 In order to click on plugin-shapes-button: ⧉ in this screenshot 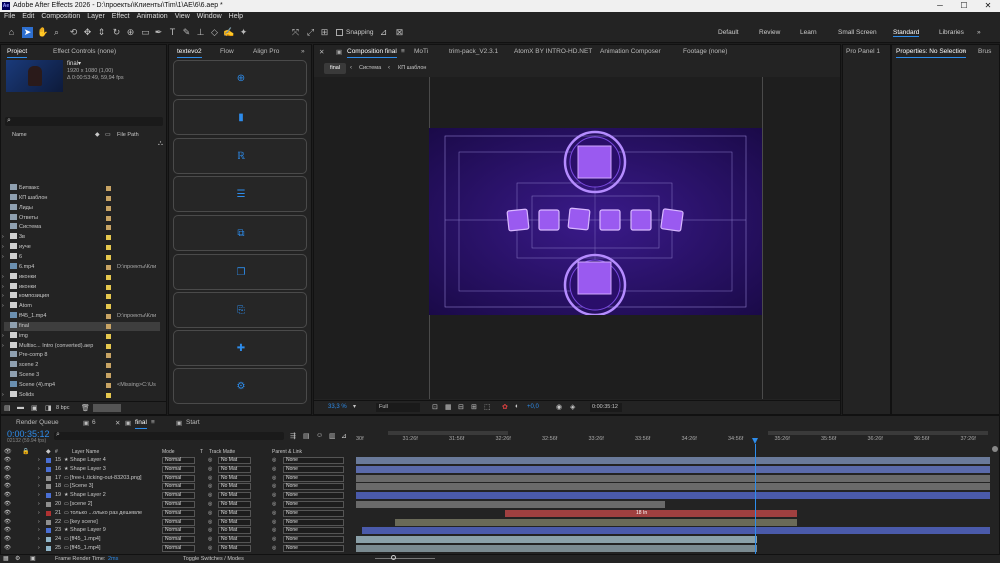, I will do `click(240, 233)`.